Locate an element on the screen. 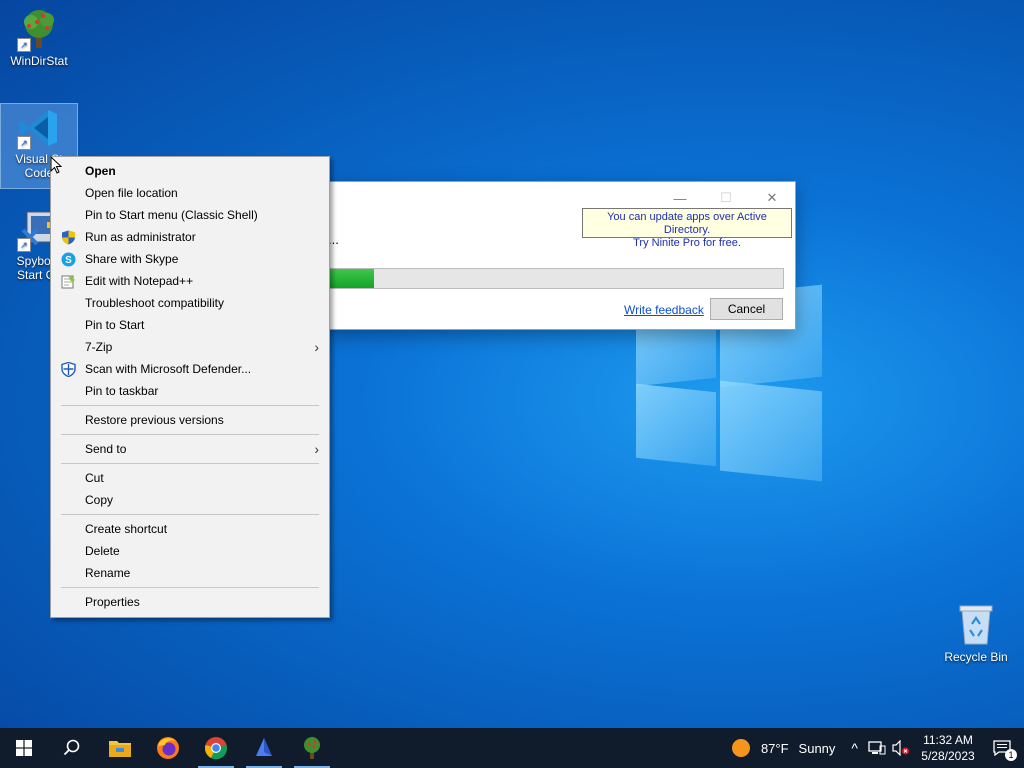 The image size is (1024, 768). menu-item-send-to: Send to › is located at coordinates (190, 449).